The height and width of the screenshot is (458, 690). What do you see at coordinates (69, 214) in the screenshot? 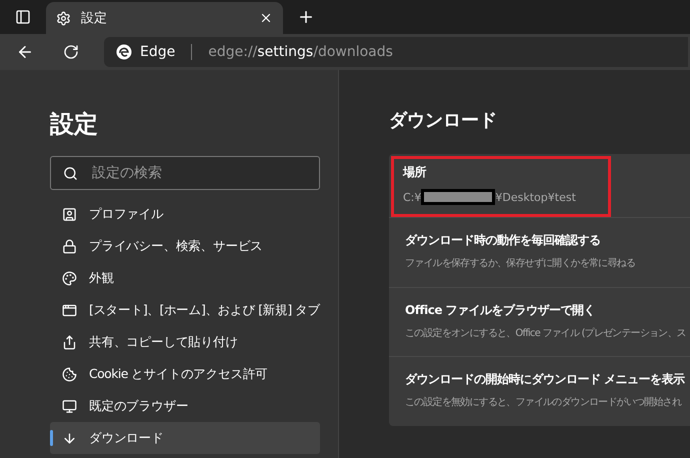
I see `profile-icon` at bounding box center [69, 214].